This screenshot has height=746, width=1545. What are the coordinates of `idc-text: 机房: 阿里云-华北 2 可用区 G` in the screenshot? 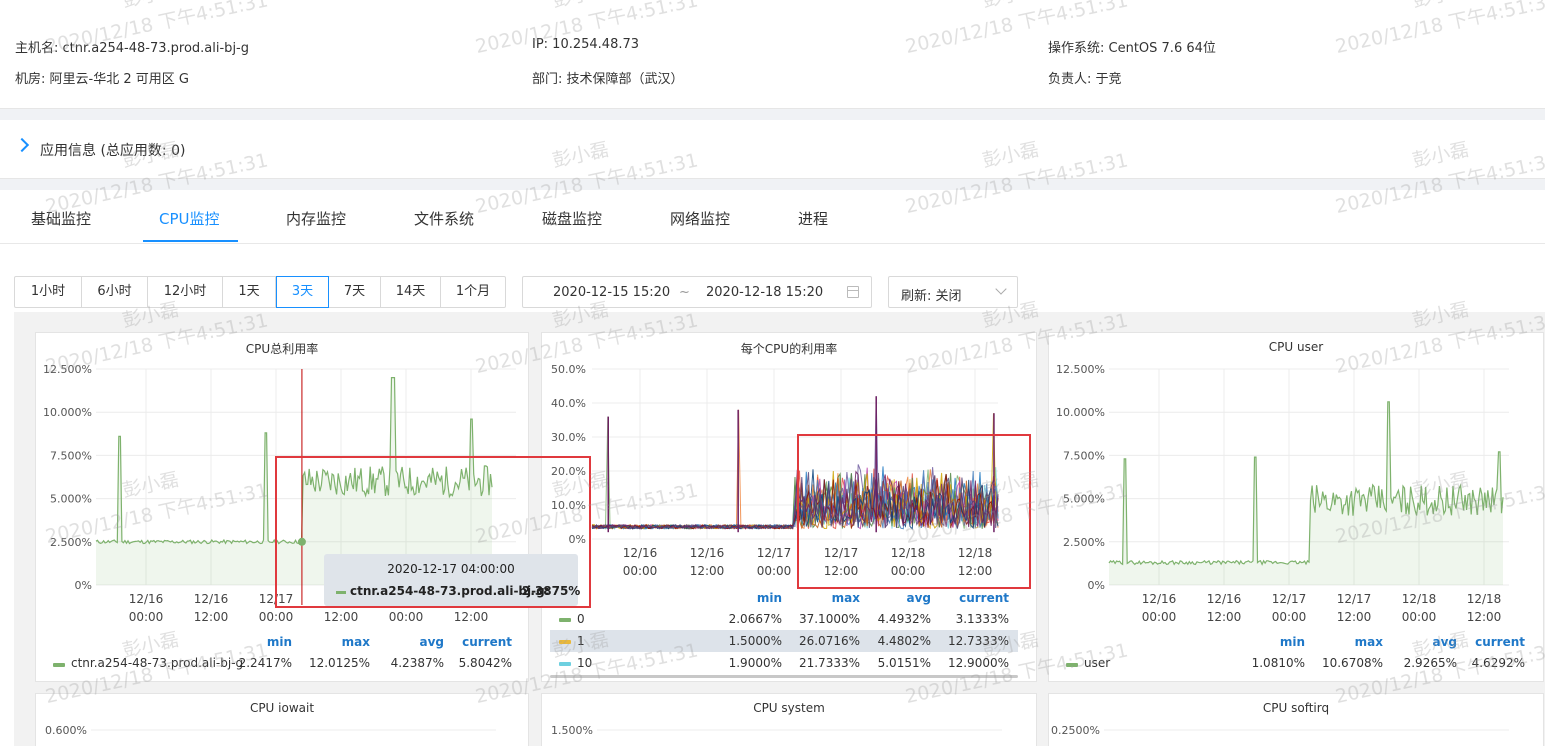 It's located at (102, 79).